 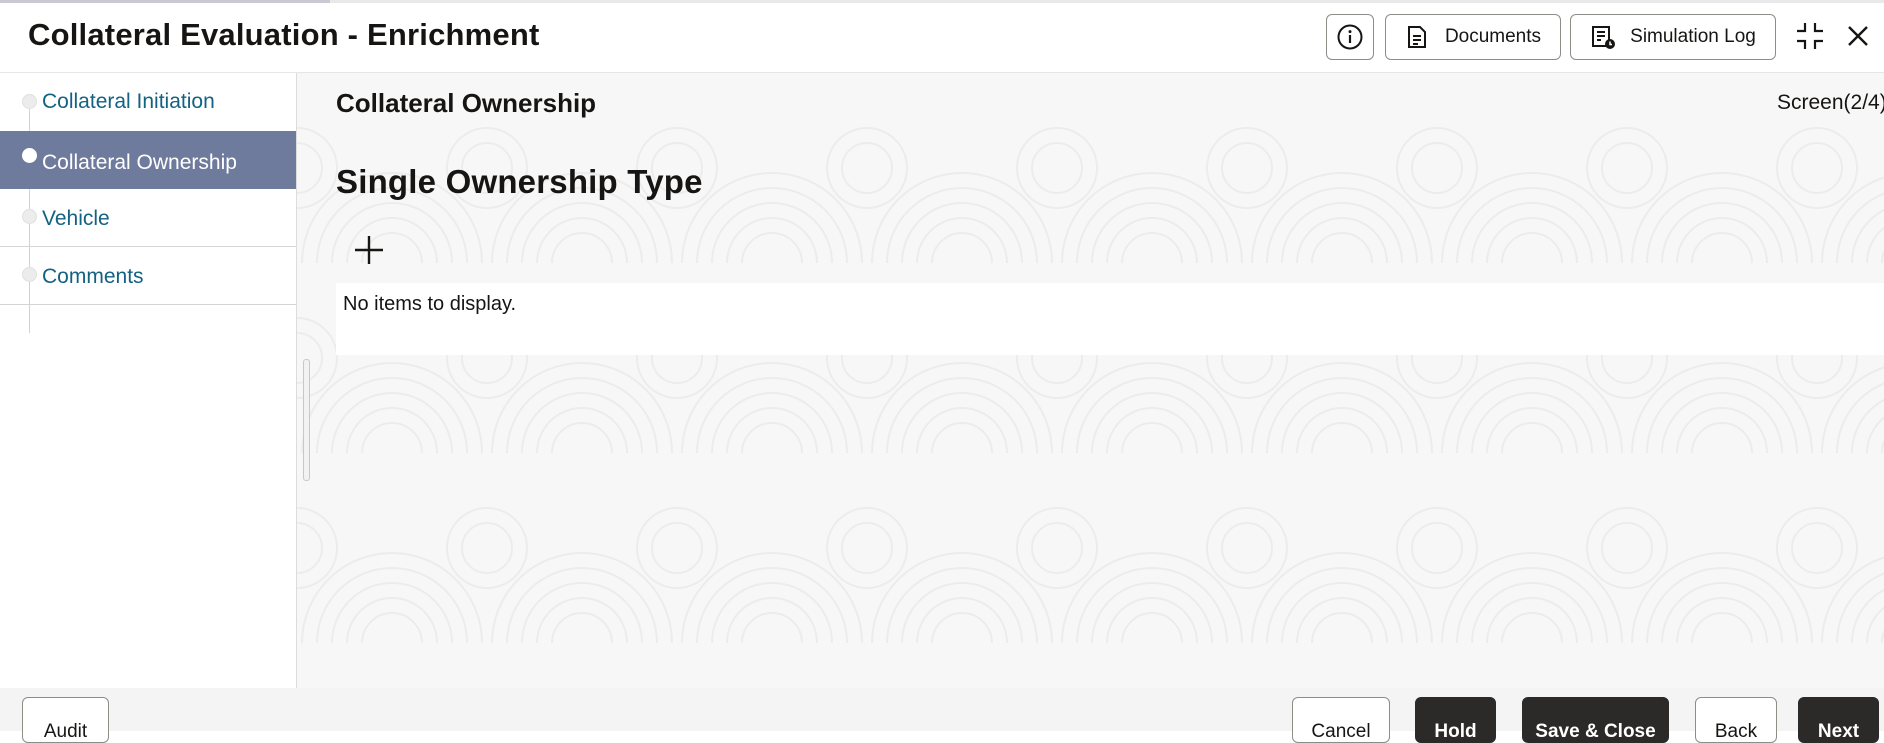 I want to click on collapse-button, so click(x=1810, y=38).